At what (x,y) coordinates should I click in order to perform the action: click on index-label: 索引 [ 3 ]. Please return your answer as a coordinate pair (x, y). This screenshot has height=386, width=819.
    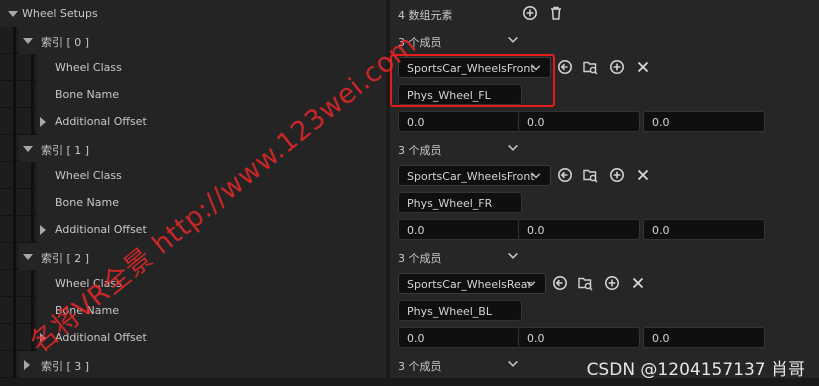
    Looking at the image, I should click on (65, 366).